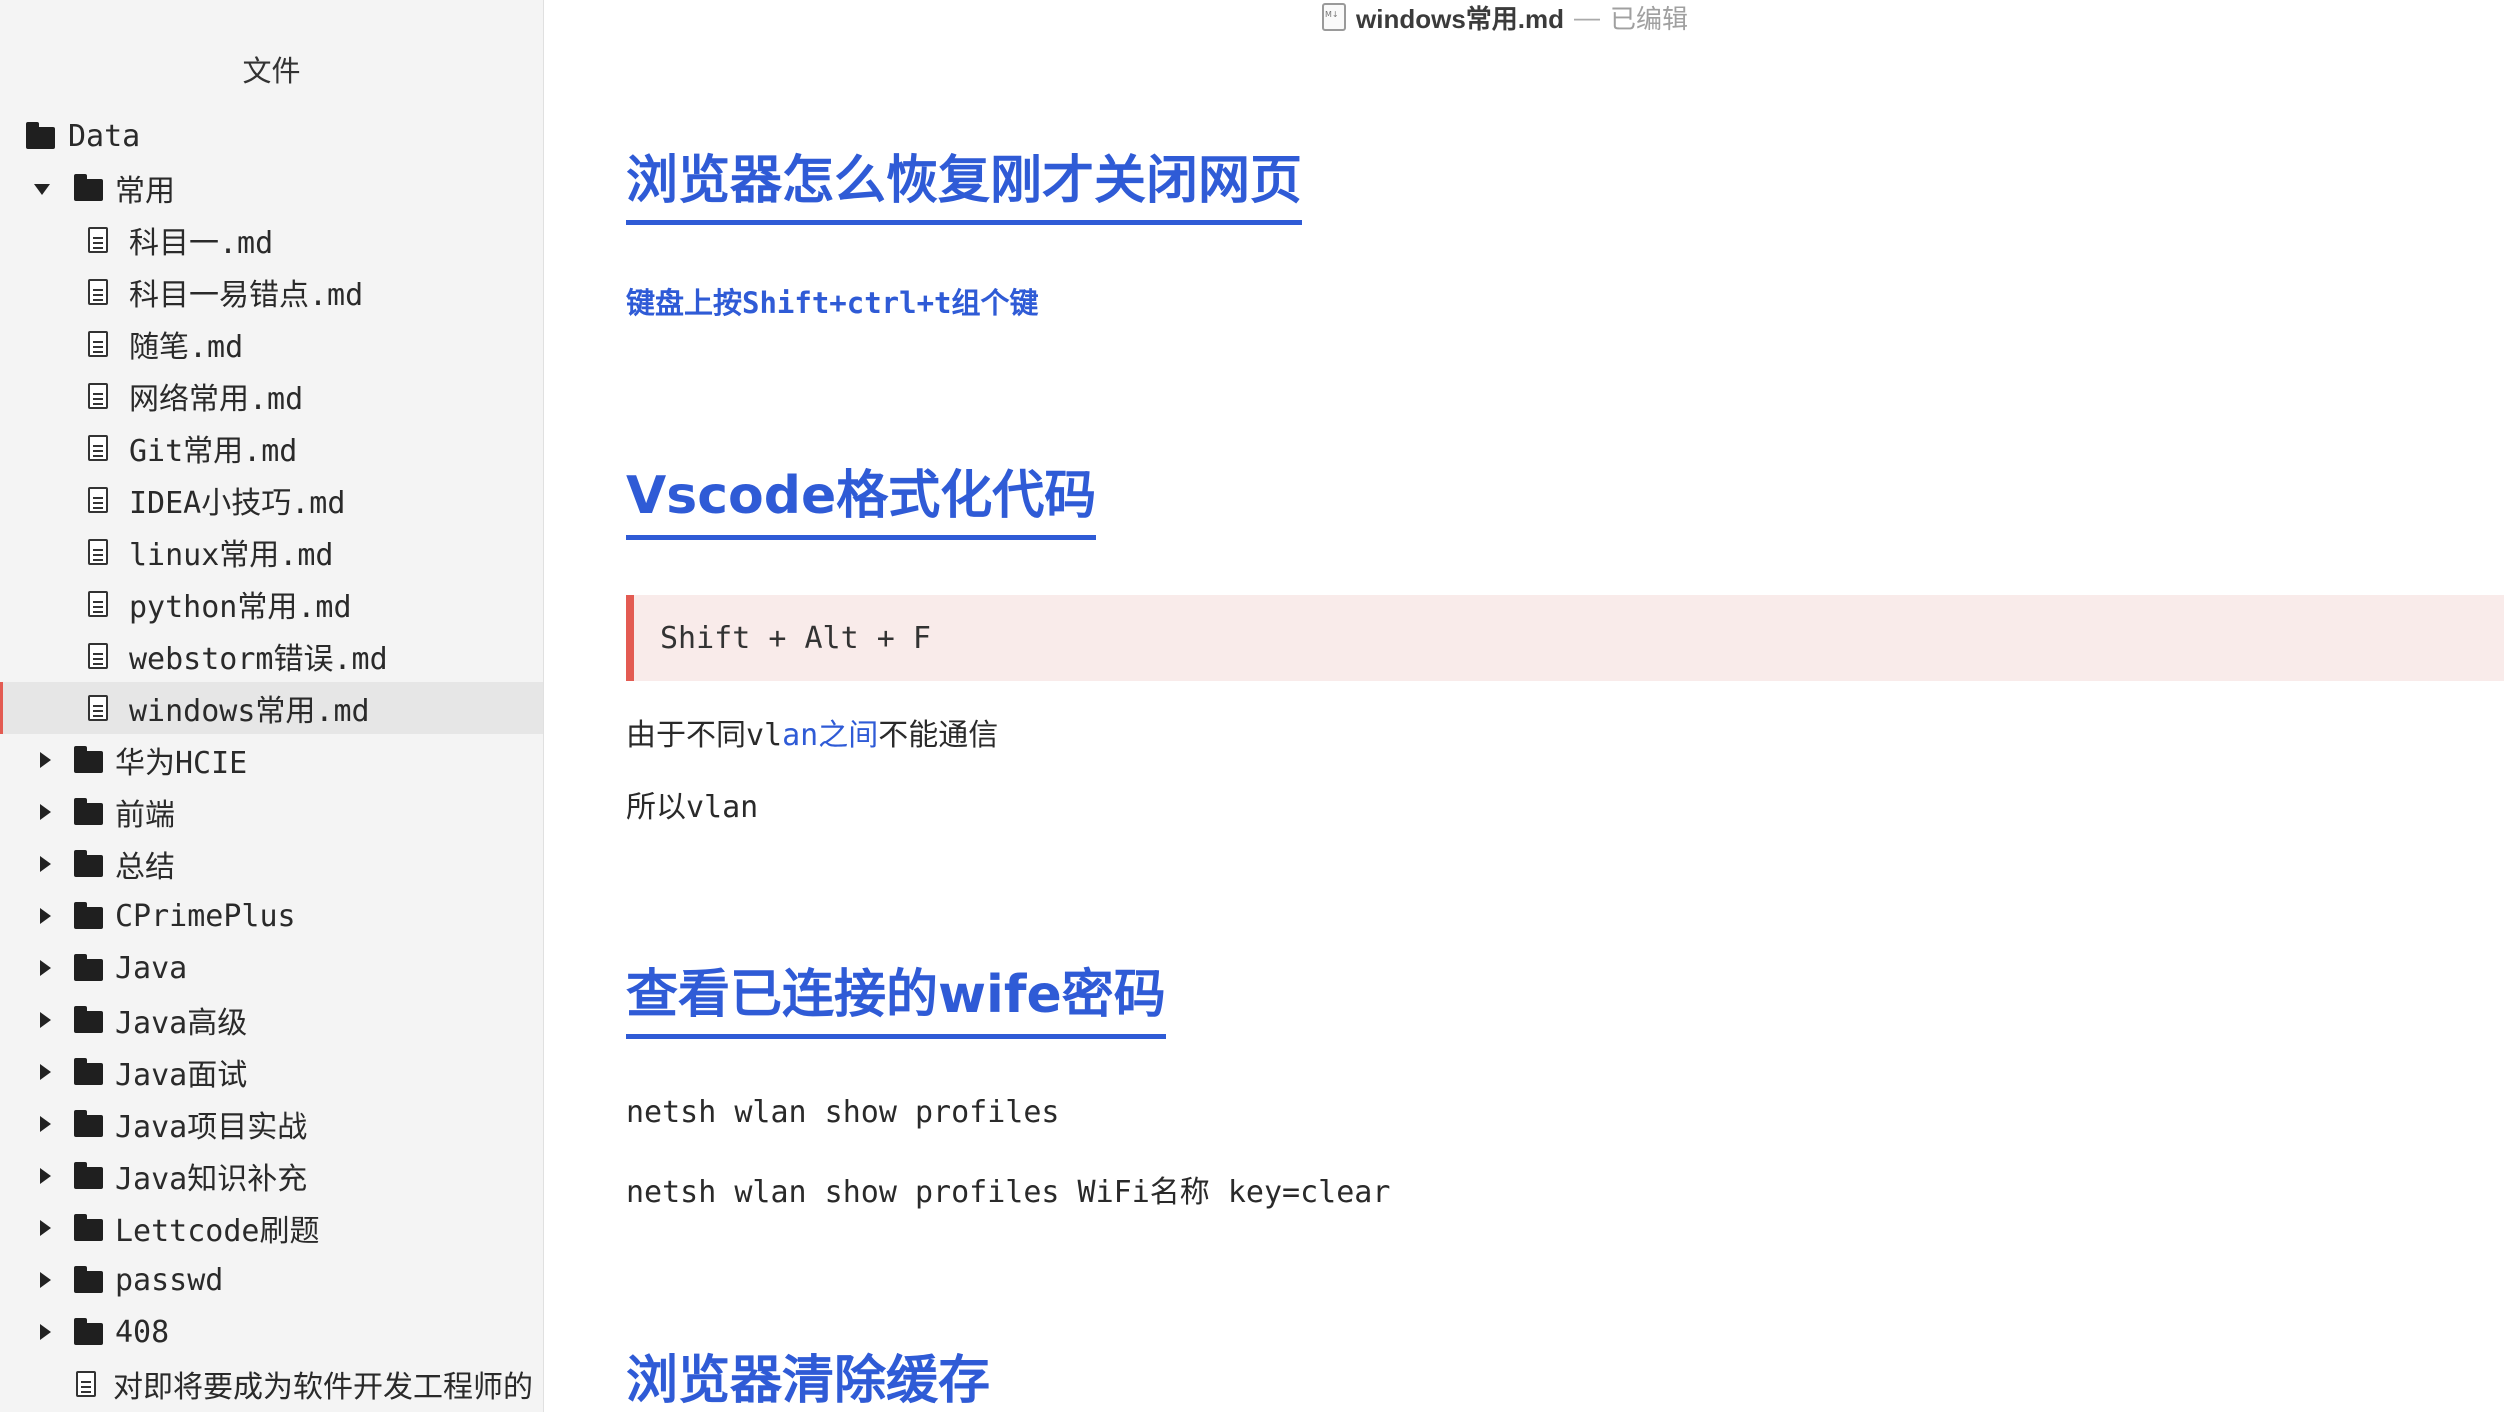  I want to click on heading-clear-cache: 浏览器清除缓存, so click(808, 1381).